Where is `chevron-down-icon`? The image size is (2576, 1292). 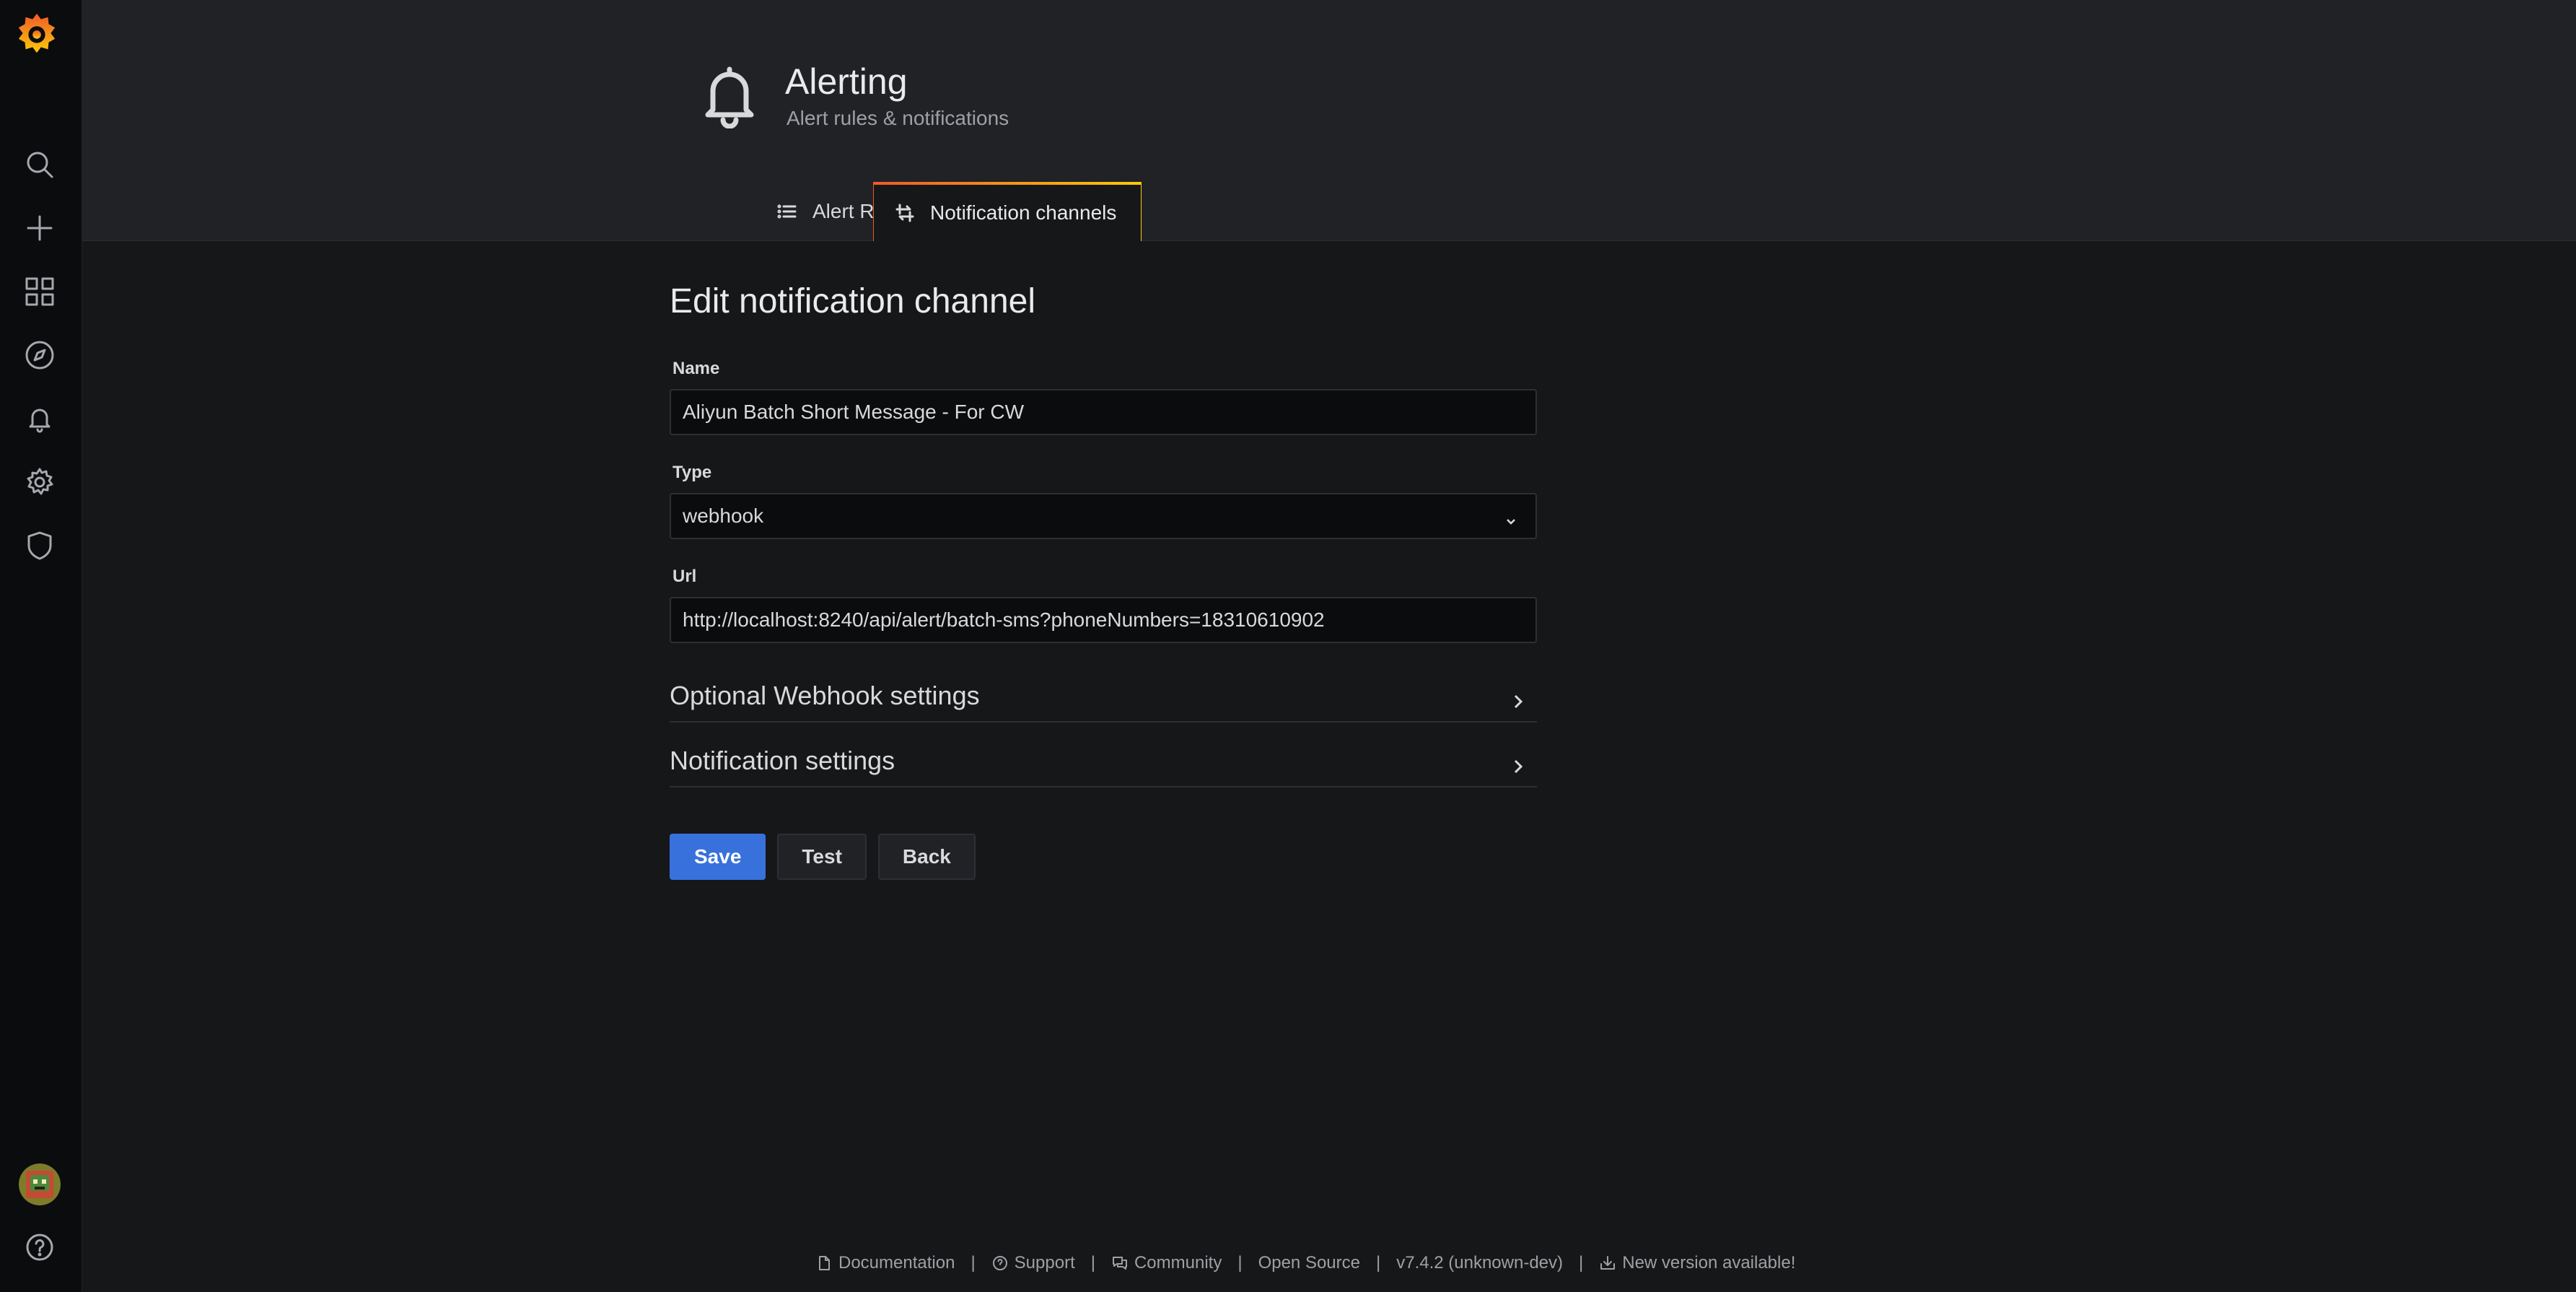 chevron-down-icon is located at coordinates (1511, 517).